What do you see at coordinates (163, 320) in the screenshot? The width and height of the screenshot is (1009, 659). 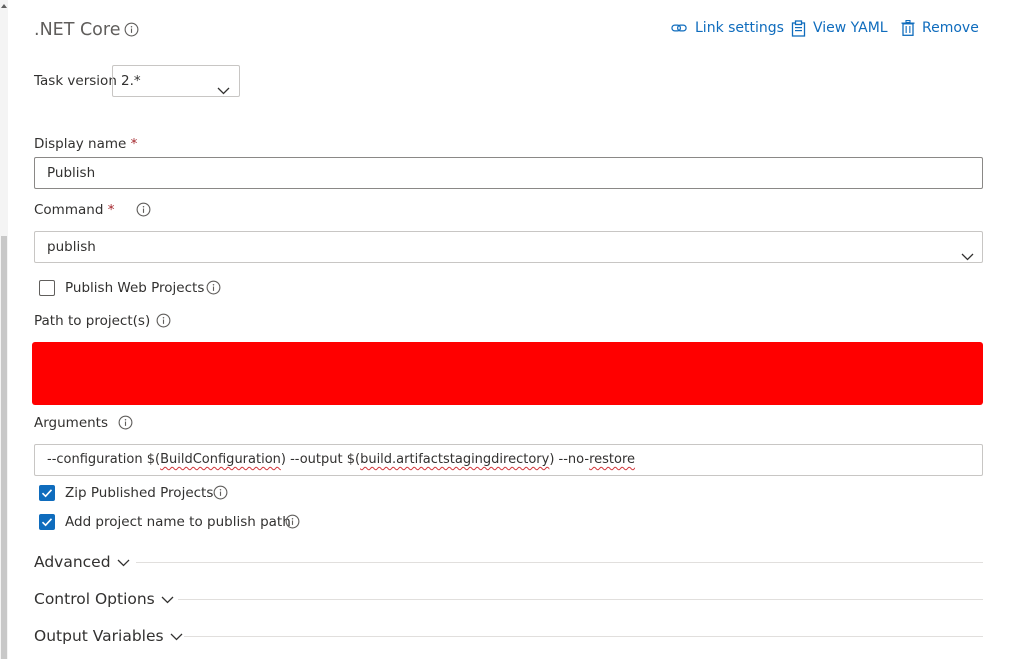 I see `path-to-projects-info-icon` at bounding box center [163, 320].